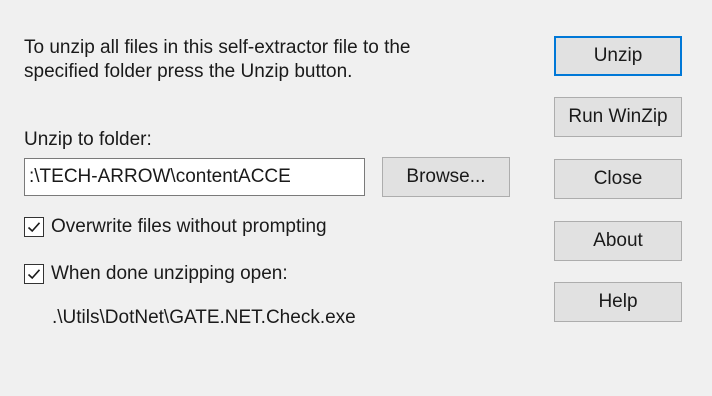  I want to click on overwrite-option: Overwrite files without prompting, so click(175, 227).